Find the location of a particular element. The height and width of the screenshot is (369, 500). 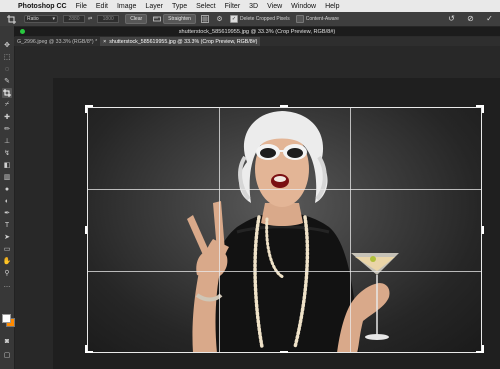

eyedropper-tool-icon: ⌿ is located at coordinates (7, 105).